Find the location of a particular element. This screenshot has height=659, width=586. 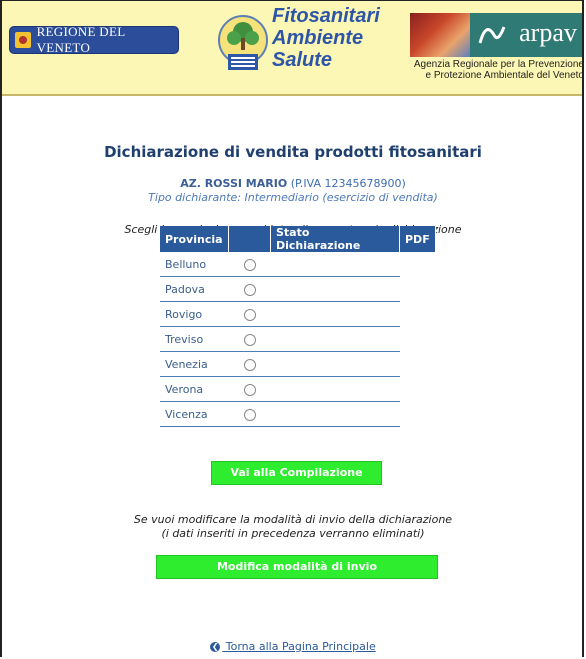

table-row: Treviso is located at coordinates (298, 339).